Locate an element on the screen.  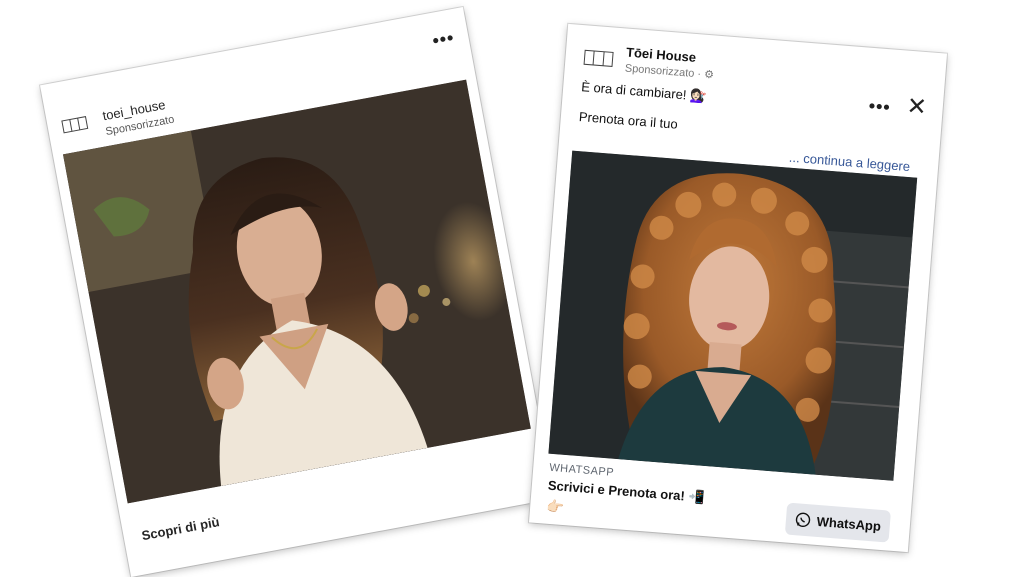
learn-more-button: Scopri di più is located at coordinates (180, 528).